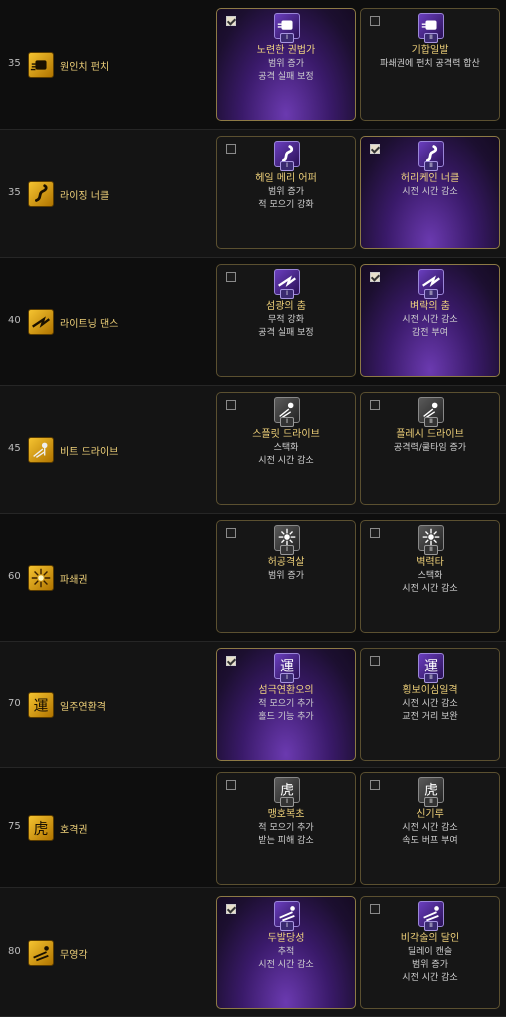 This screenshot has height=1017, width=506. I want to click on rune-effects: 시전 시간 감소, so click(430, 192).